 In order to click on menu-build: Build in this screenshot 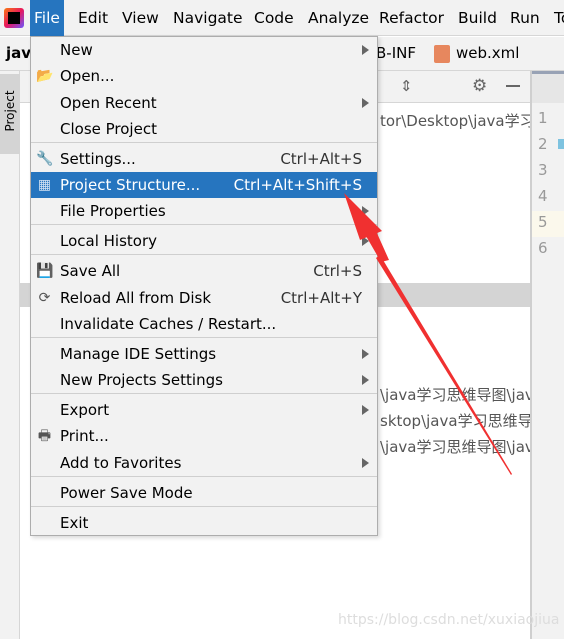, I will do `click(477, 18)`.